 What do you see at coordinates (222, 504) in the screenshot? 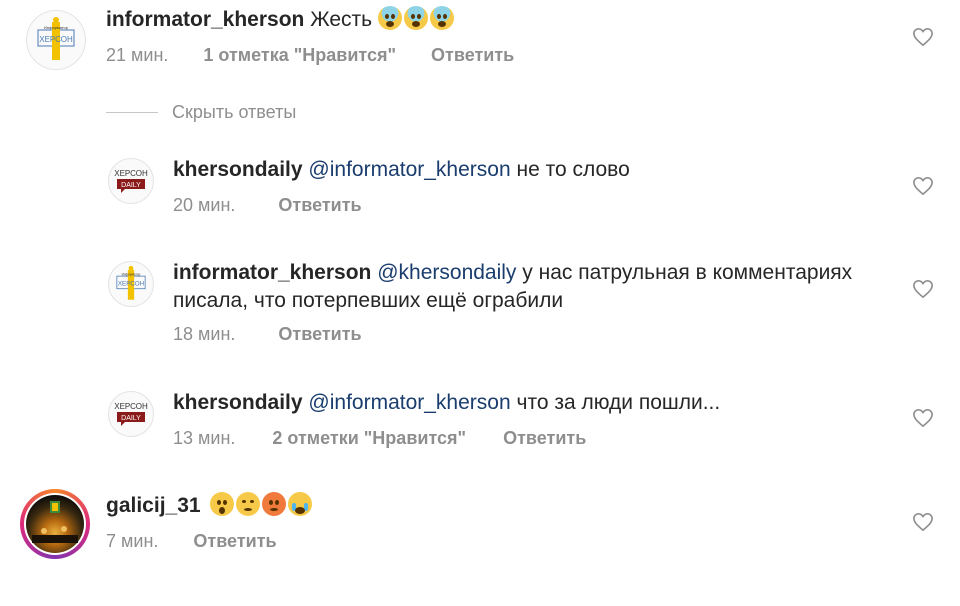
I see `astonished-face-icon` at bounding box center [222, 504].